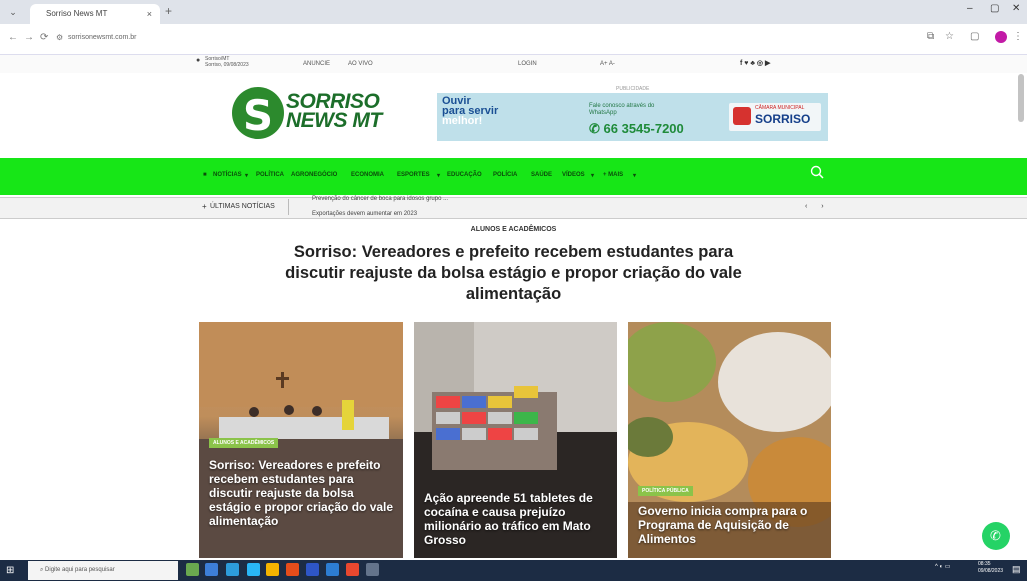 The image size is (1027, 581). What do you see at coordinates (930, 36) in the screenshot?
I see `translate-icon: ⧉` at bounding box center [930, 36].